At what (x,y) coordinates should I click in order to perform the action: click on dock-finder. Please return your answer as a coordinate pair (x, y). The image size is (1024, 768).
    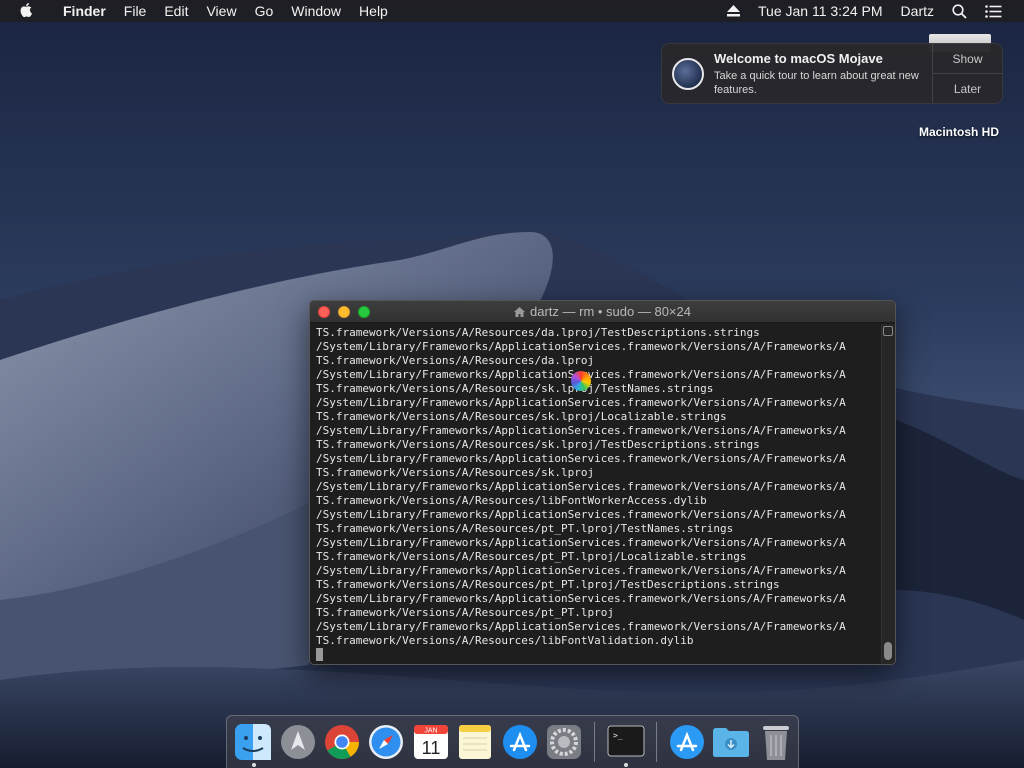
    Looking at the image, I should click on (253, 744).